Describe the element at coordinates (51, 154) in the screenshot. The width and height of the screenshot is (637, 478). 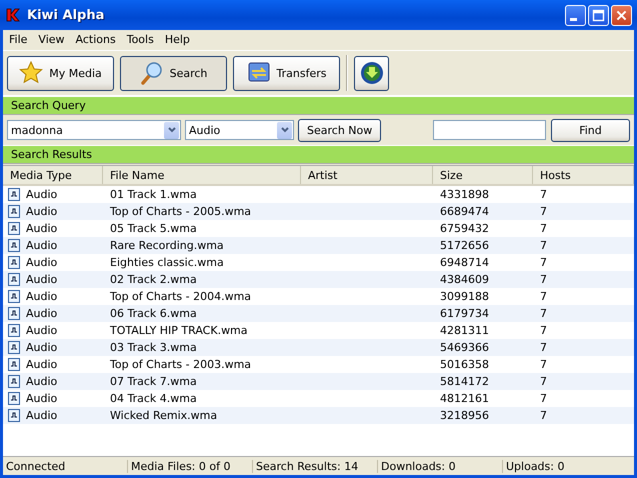
I see `section-title: Search Results` at that location.